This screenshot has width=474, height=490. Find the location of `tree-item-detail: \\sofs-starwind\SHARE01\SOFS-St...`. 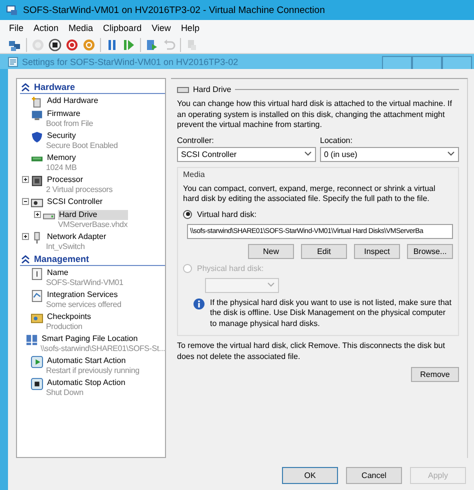

tree-item-detail: \\sofs-starwind\SHARE01\SOFS-St... is located at coordinates (102, 349).